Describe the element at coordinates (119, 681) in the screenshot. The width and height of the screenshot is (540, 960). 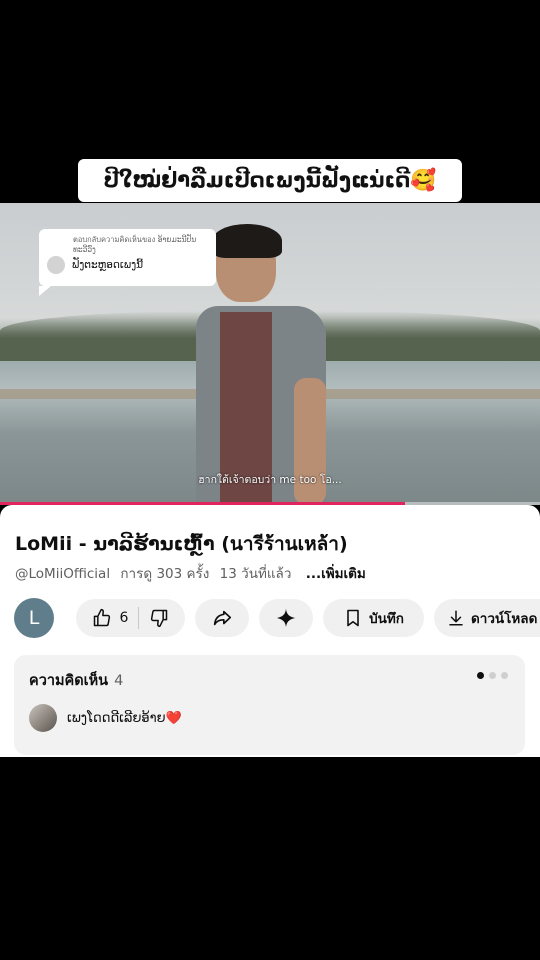
I see `comments-count: 4` at that location.